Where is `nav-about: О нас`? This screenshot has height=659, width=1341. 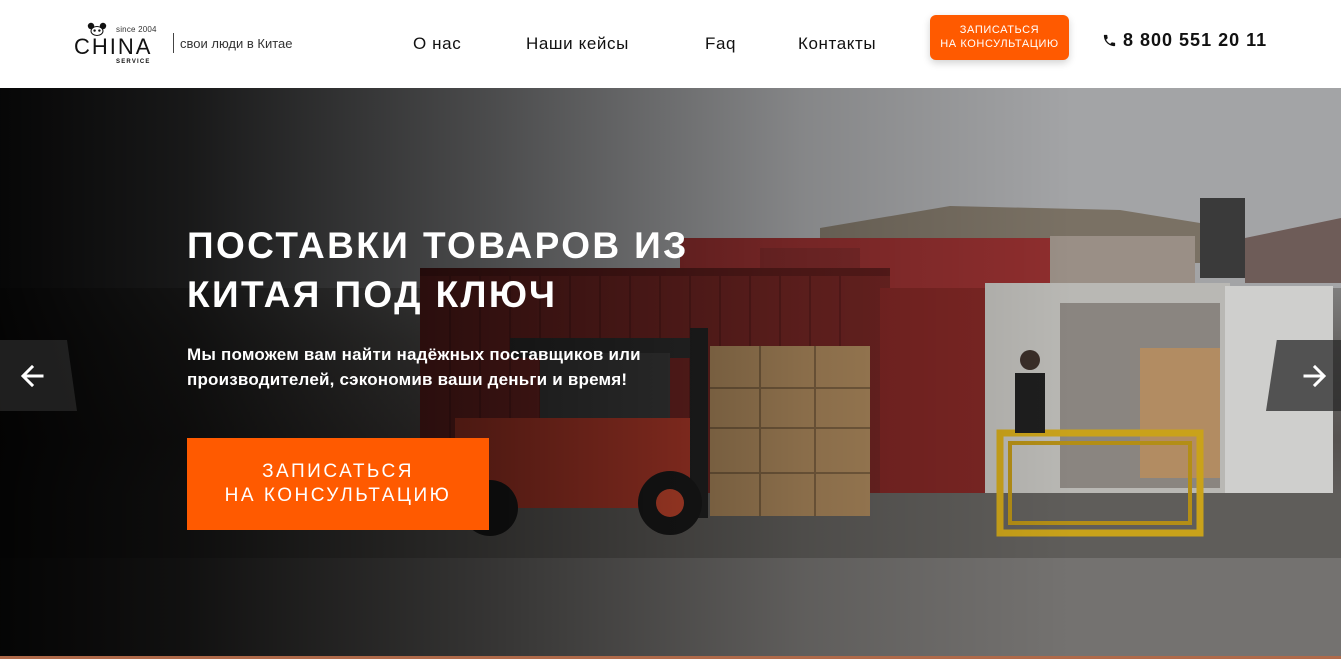
nav-about: О нас is located at coordinates (437, 44).